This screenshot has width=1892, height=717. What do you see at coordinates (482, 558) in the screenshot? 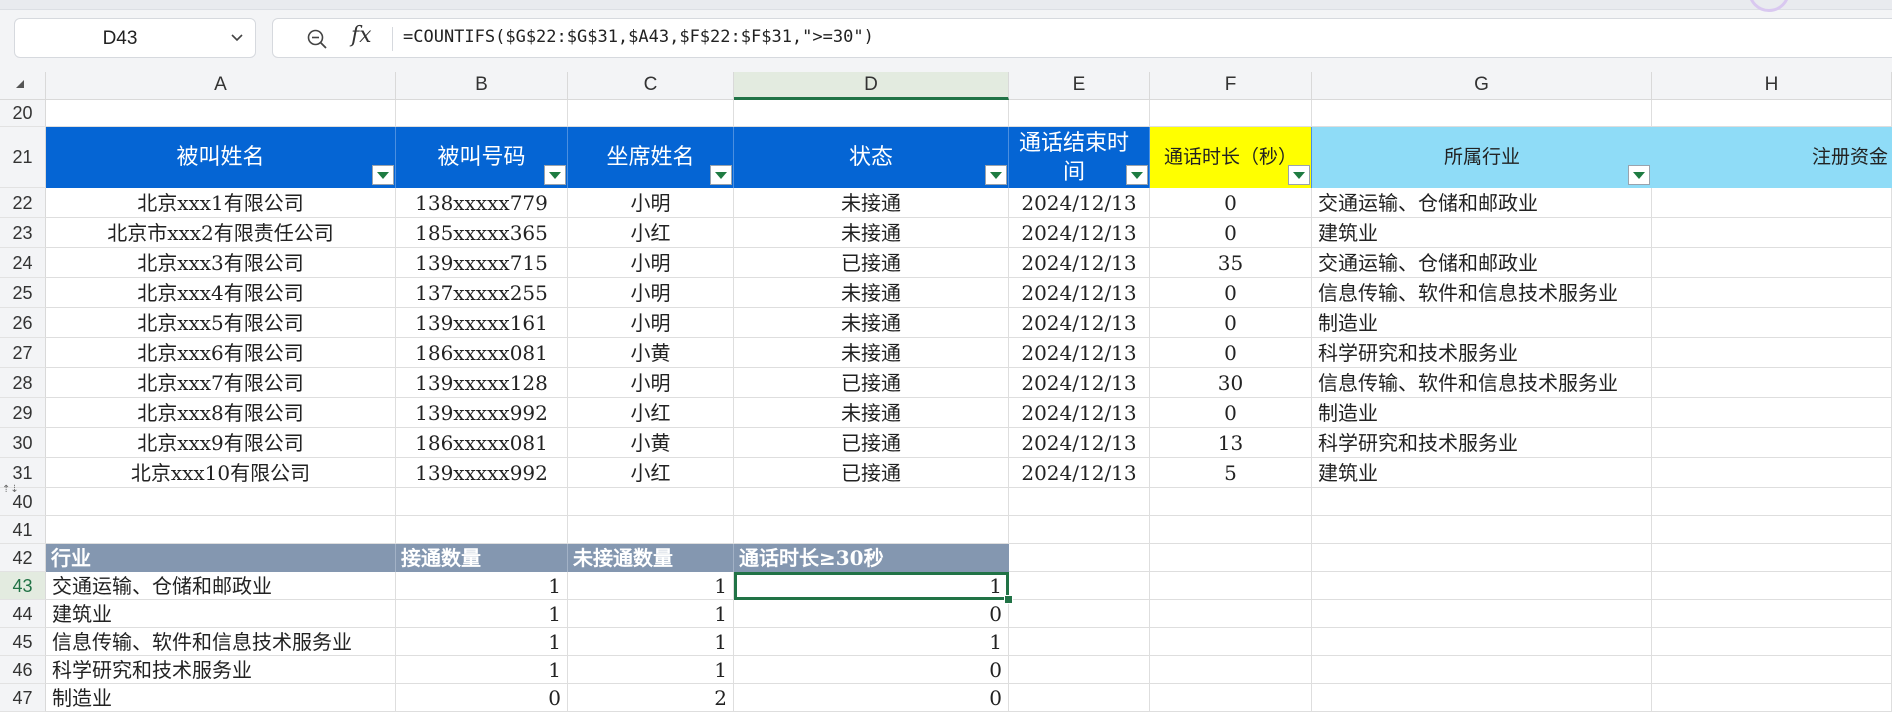
I see `summary-header-connected: 接通数量` at bounding box center [482, 558].